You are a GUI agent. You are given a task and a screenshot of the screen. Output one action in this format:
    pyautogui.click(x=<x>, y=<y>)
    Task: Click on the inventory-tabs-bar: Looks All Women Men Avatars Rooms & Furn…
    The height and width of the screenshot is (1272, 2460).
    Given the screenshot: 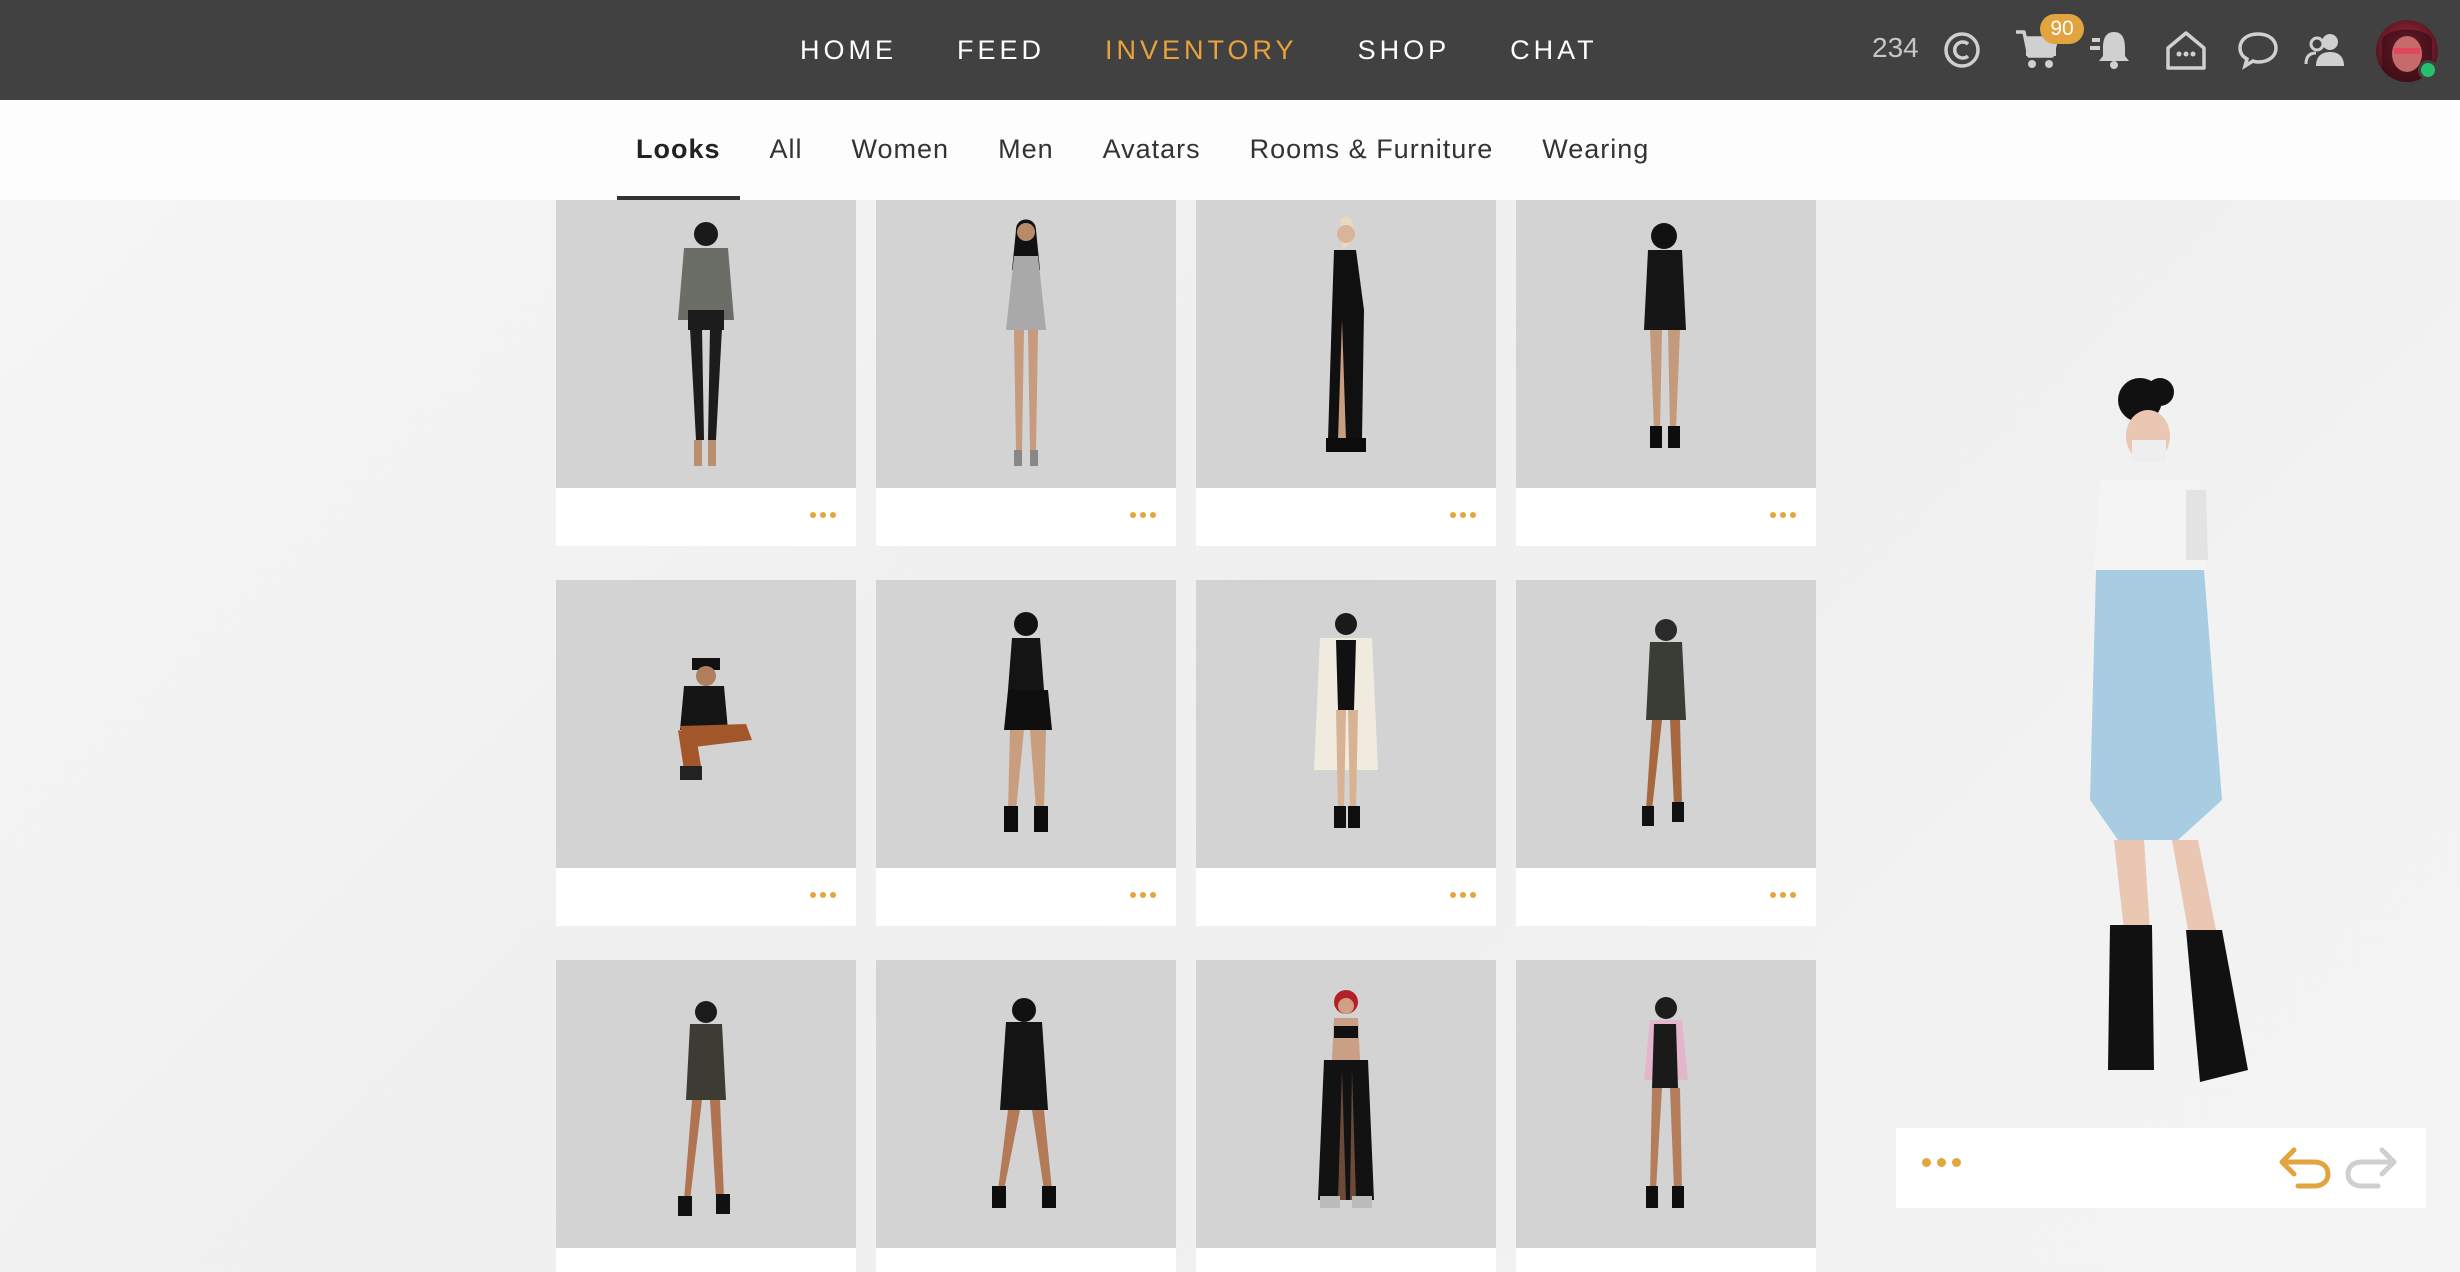 What is the action you would take?
    pyautogui.click(x=1230, y=150)
    